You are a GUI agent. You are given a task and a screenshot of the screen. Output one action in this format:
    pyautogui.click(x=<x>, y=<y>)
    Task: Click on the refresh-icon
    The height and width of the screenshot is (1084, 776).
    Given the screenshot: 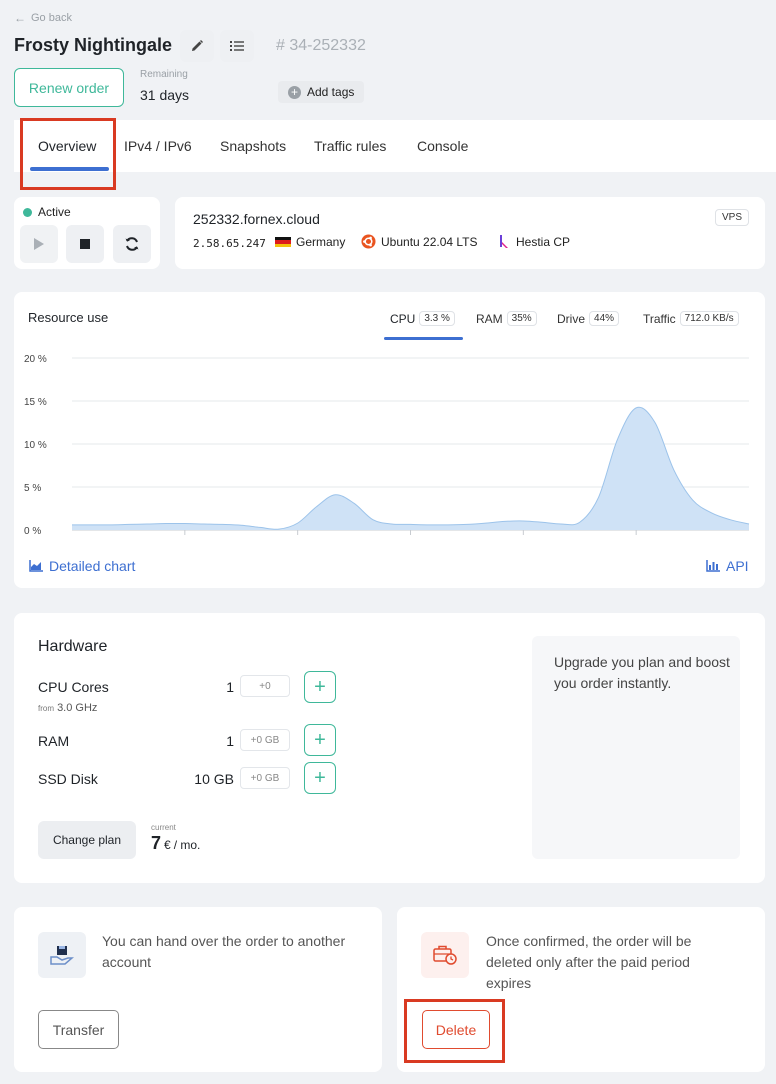 What is the action you would take?
    pyautogui.click(x=132, y=244)
    